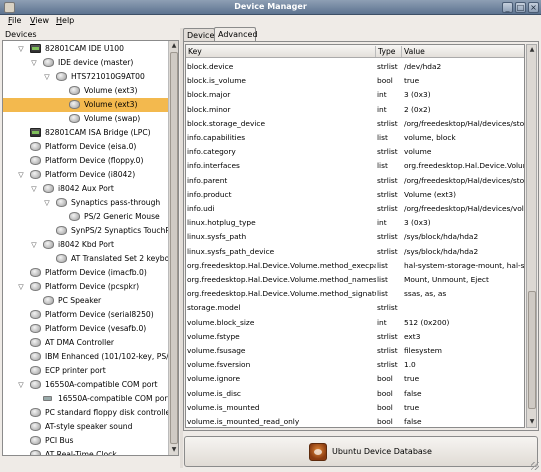  What do you see at coordinates (87, 371) in the screenshot?
I see `tree-item: ECP printer port` at bounding box center [87, 371].